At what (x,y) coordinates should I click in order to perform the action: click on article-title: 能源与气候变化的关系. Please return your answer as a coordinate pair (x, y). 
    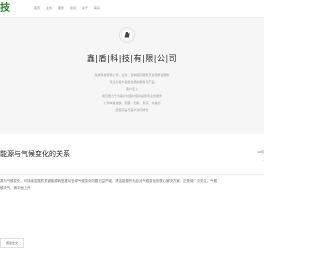
    Looking at the image, I should click on (35, 154).